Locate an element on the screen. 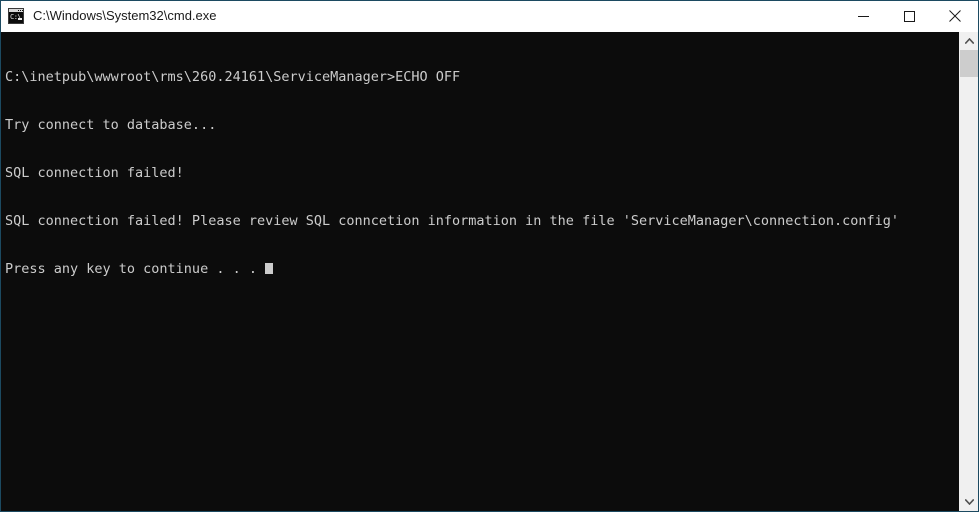 This screenshot has height=512, width=979. scroll-down-arrow is located at coordinates (969, 502).